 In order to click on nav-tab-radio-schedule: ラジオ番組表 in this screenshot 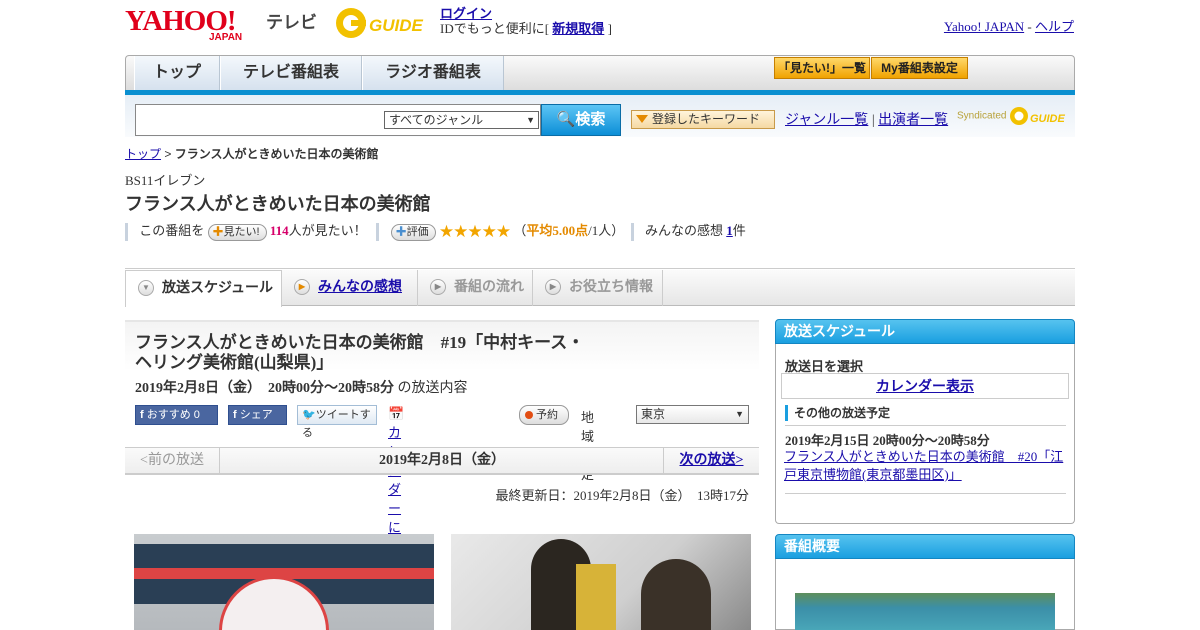, I will do `click(433, 73)`.